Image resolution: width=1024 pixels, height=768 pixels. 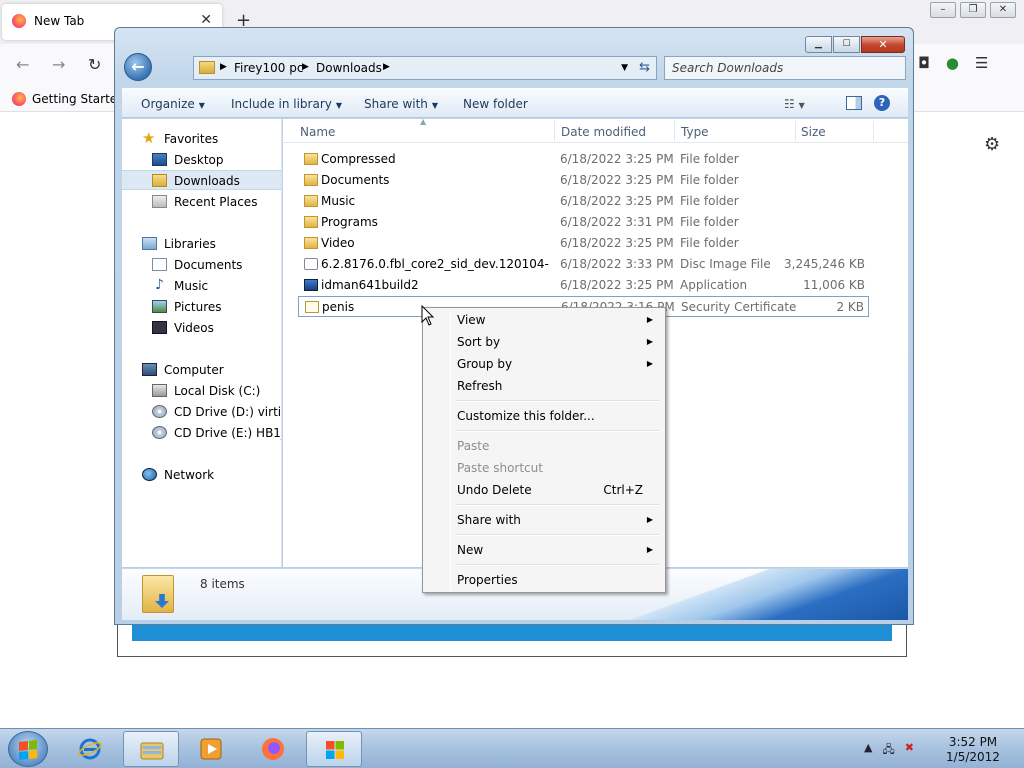 I want to click on new-folder-button: New folder, so click(x=495, y=104).